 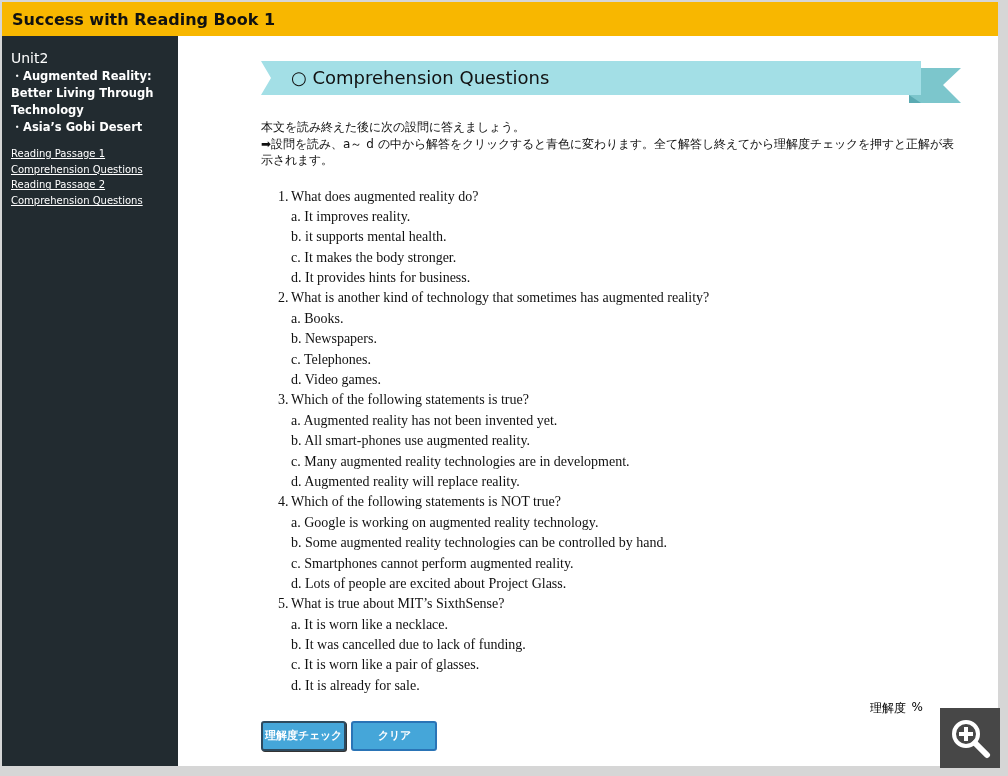 I want to click on answer-option: a. Books., so click(x=311, y=319).